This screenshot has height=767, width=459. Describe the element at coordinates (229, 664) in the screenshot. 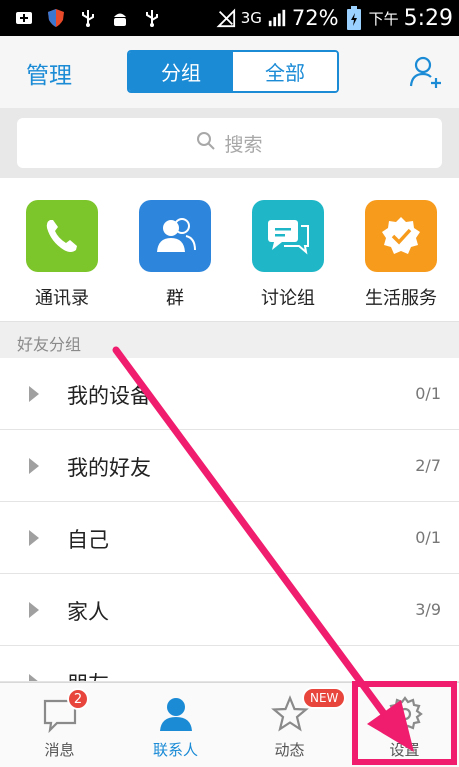

I see `list-item: 朋友` at that location.